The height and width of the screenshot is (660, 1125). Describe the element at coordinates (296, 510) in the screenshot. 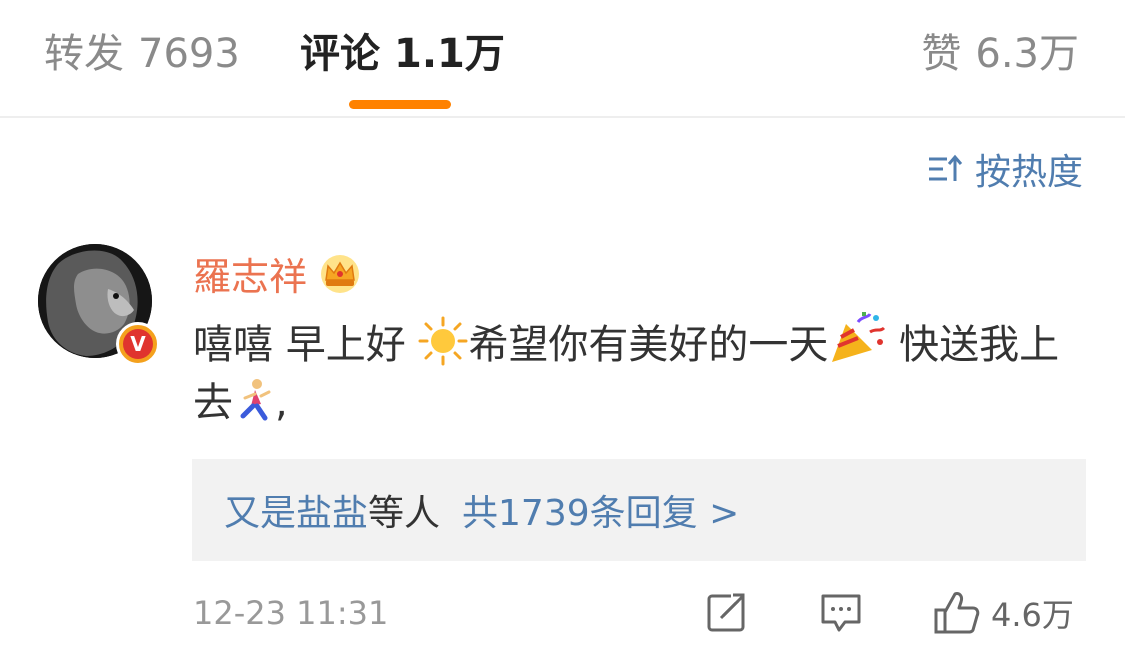

I see `reply-user-link: 又是盐盐` at that location.